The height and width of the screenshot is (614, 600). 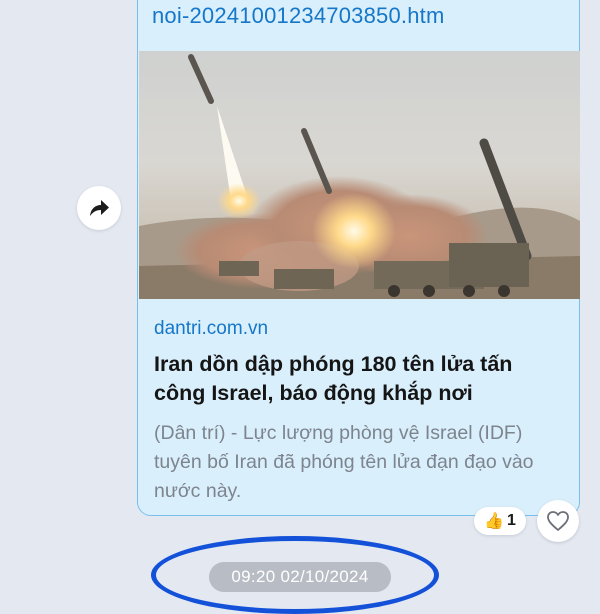 I want to click on react-button, so click(x=558, y=521).